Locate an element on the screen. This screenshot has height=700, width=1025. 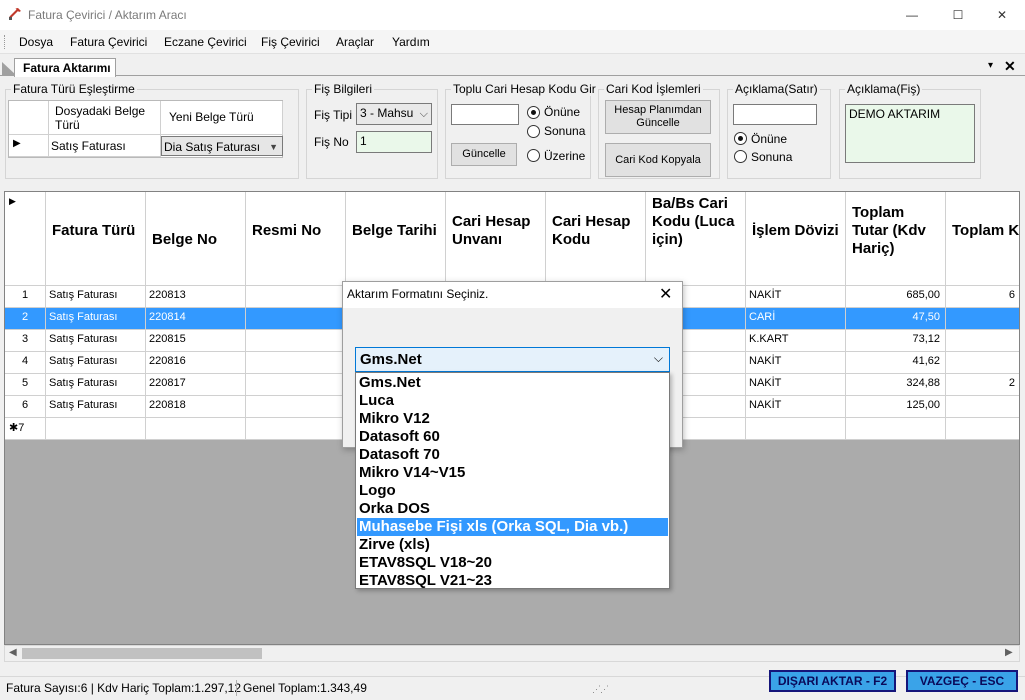
col-header-toplam-tutar: Toplam Tutar (Kdv Hariç) is located at coordinates (896, 239).